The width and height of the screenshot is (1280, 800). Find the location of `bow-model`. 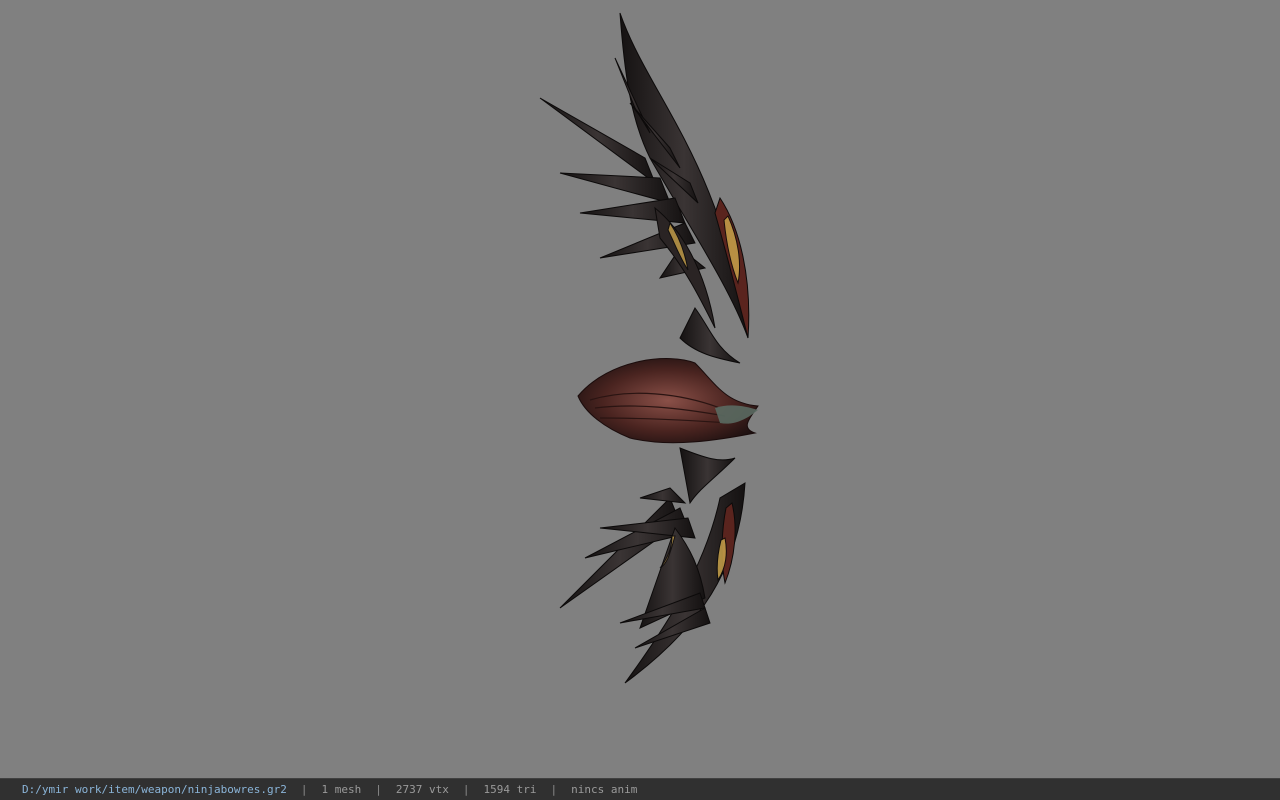

bow-model is located at coordinates (649, 348).